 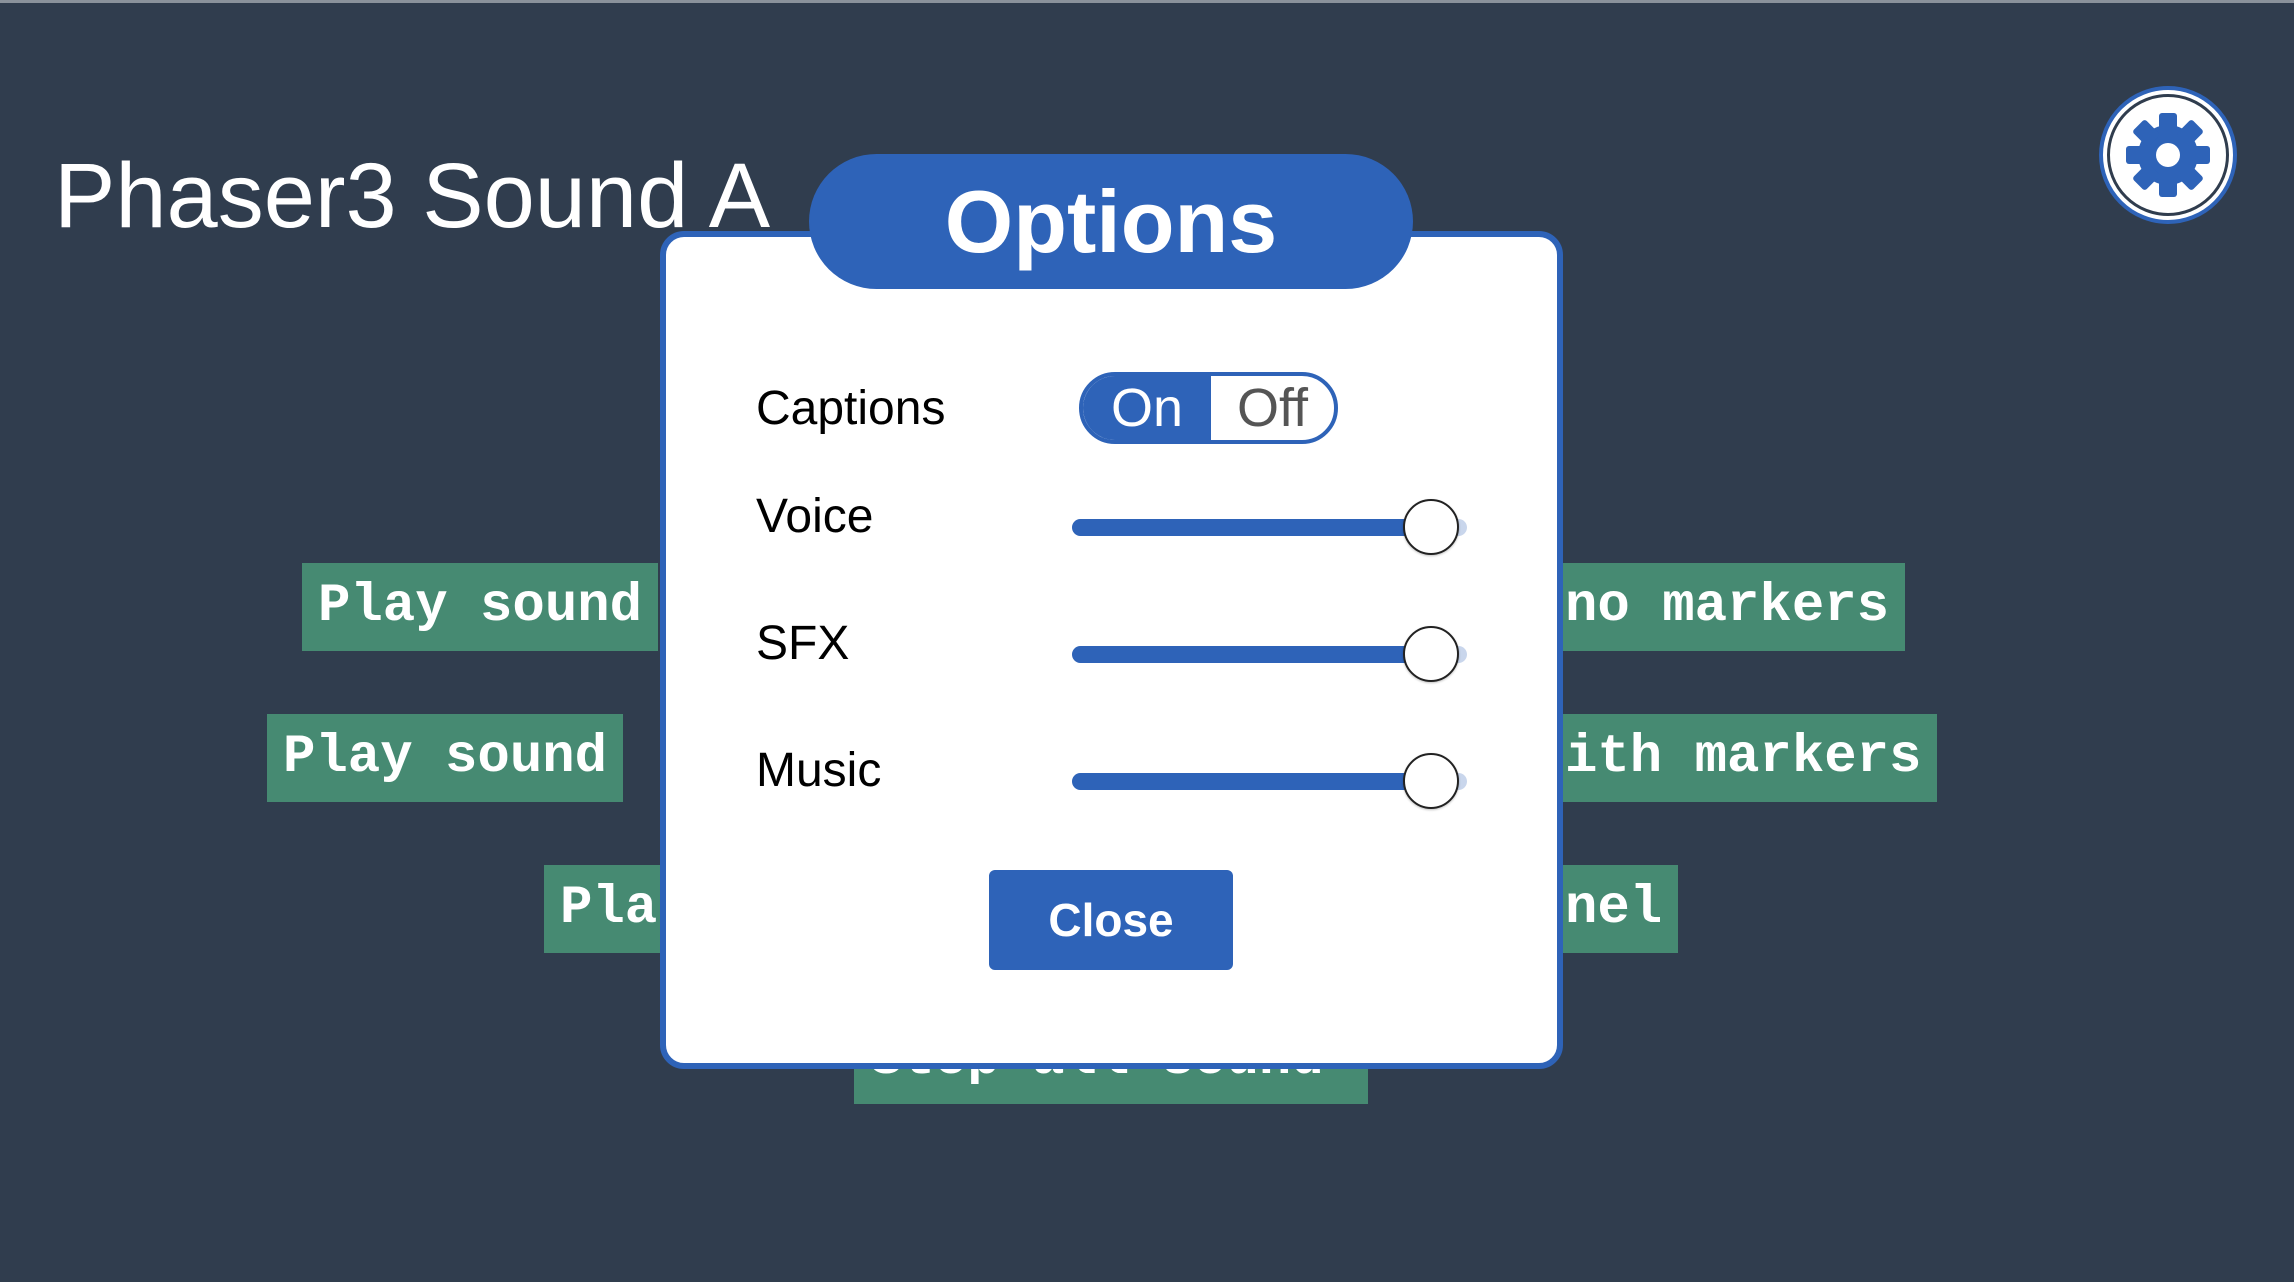 I want to click on gear-icon, so click(x=2168, y=155).